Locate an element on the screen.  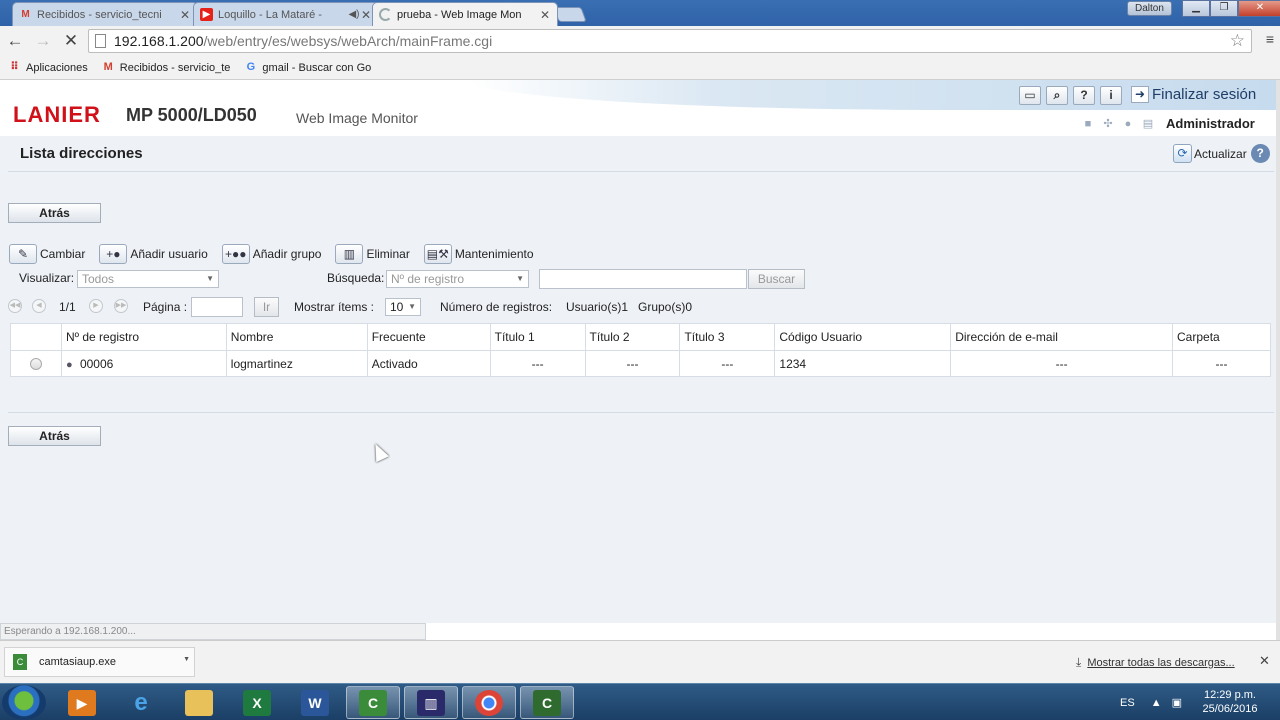
close-window-button: ✕ is located at coordinates (1259, 8).